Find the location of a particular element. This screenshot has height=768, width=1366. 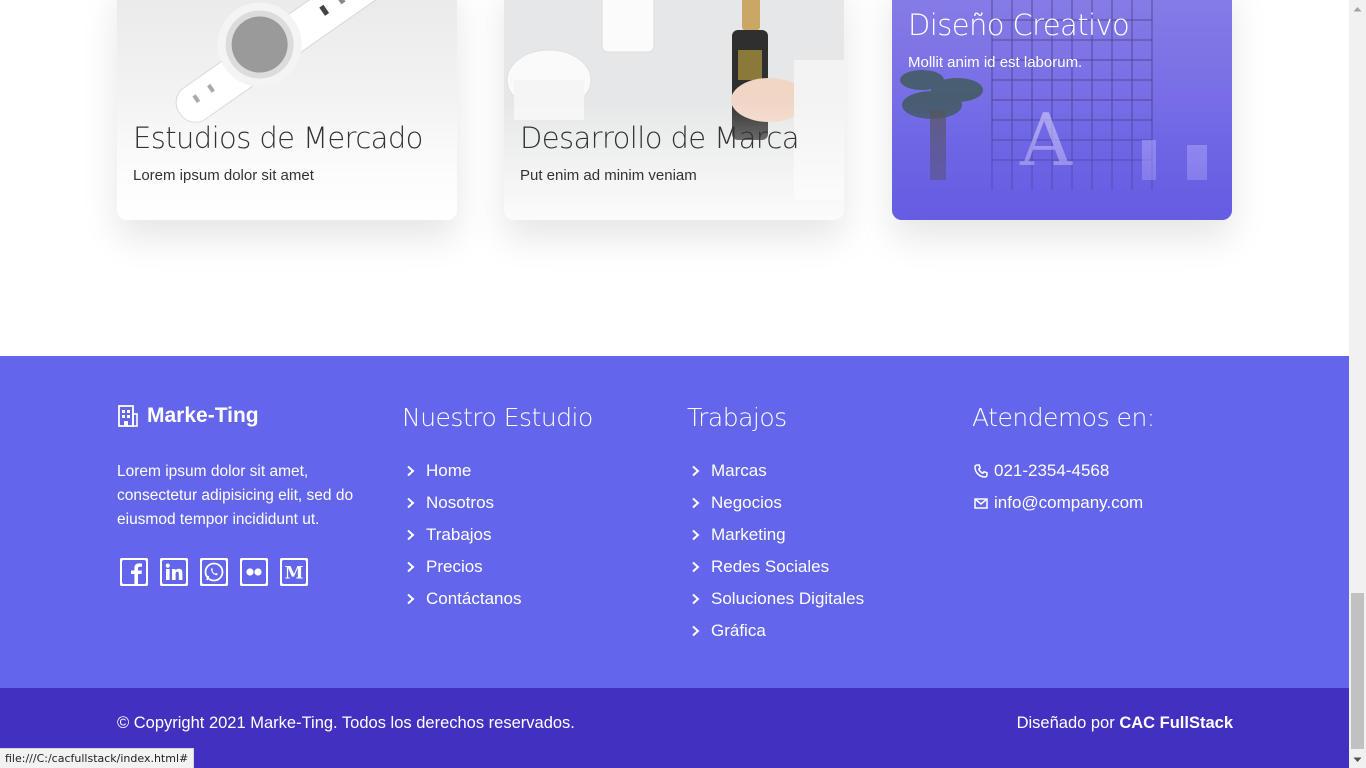

whatsapp-icon is located at coordinates (214, 572).